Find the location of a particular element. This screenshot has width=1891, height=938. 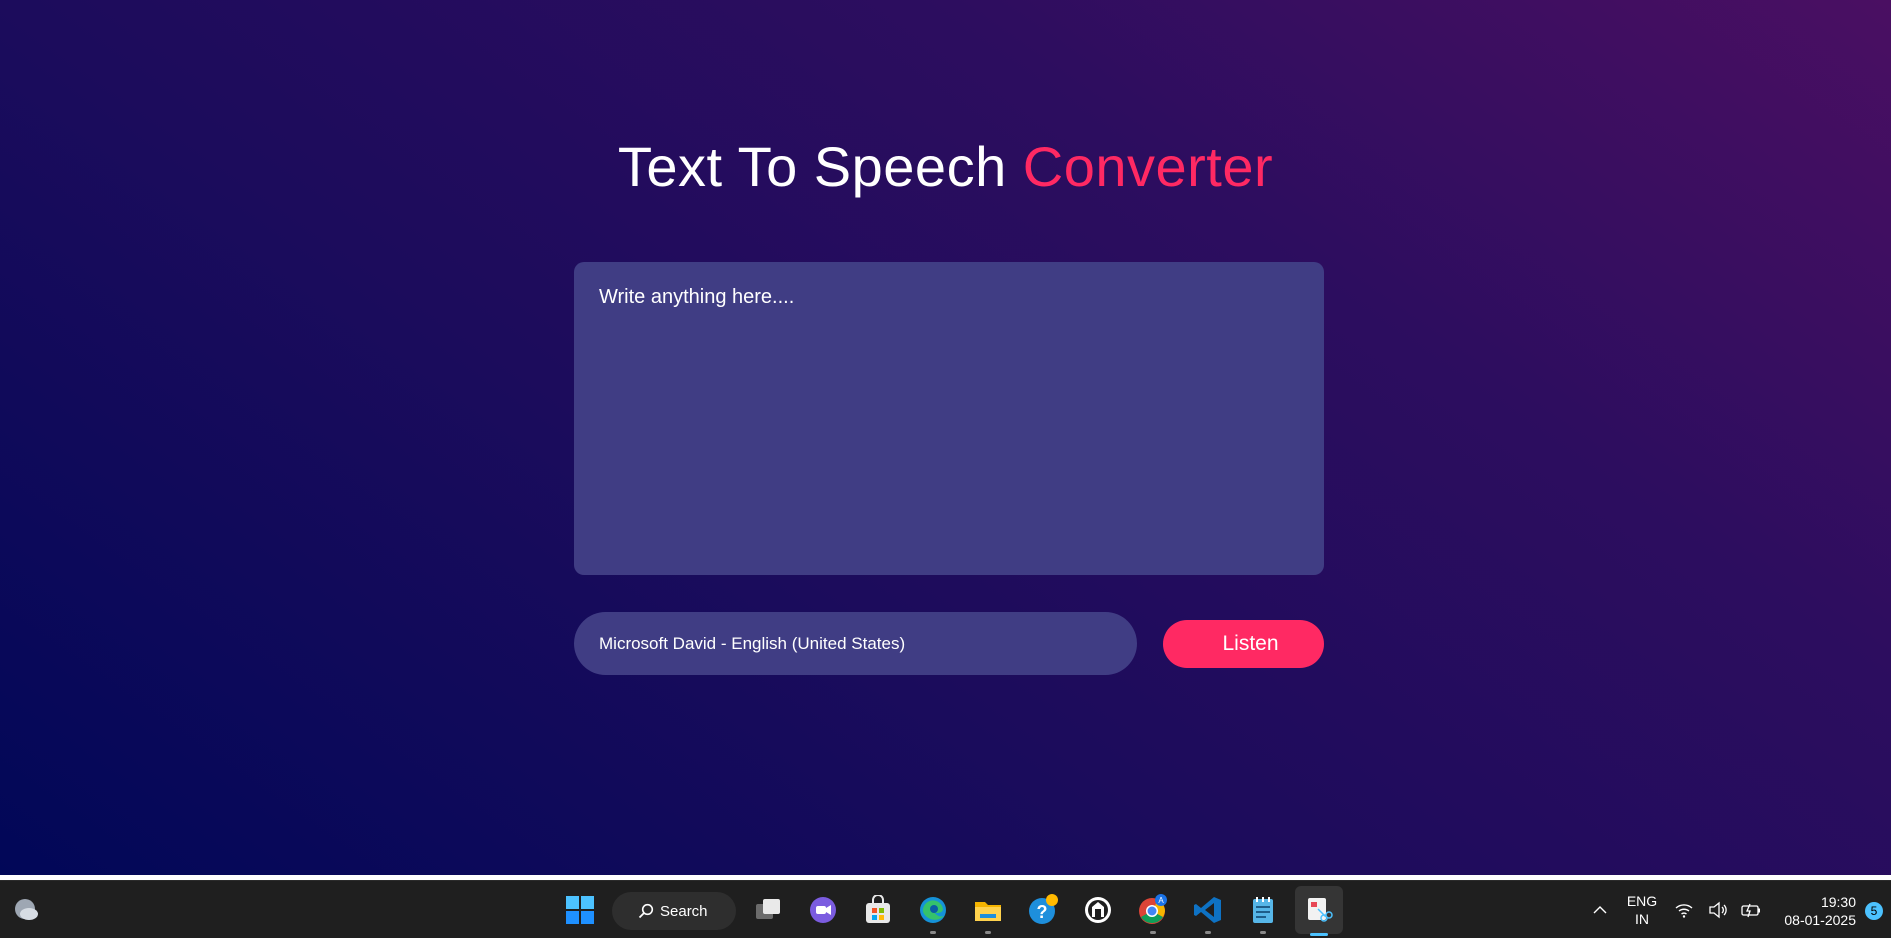

clock-time: 19:30 is located at coordinates (1838, 902).